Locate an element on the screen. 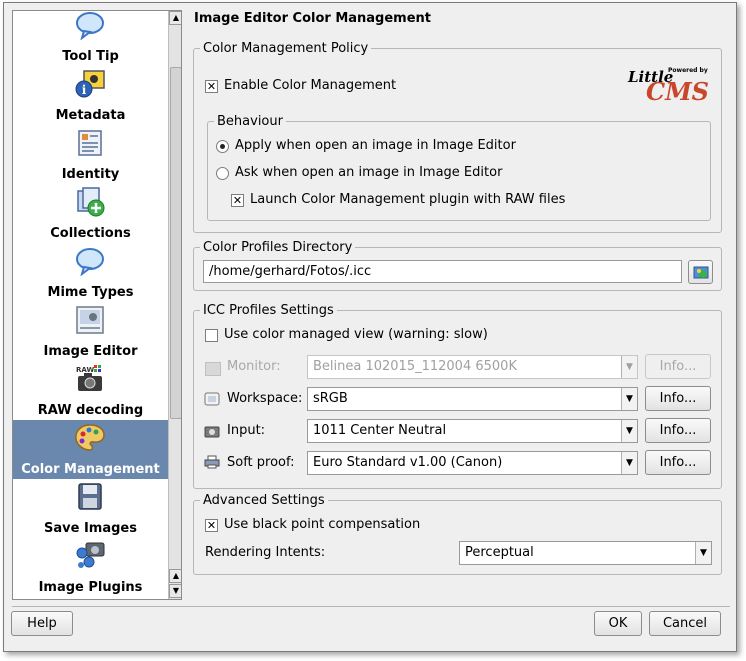 The width and height of the screenshot is (746, 661). launch-plugin-raw-checkbox: ✕ is located at coordinates (237, 200).